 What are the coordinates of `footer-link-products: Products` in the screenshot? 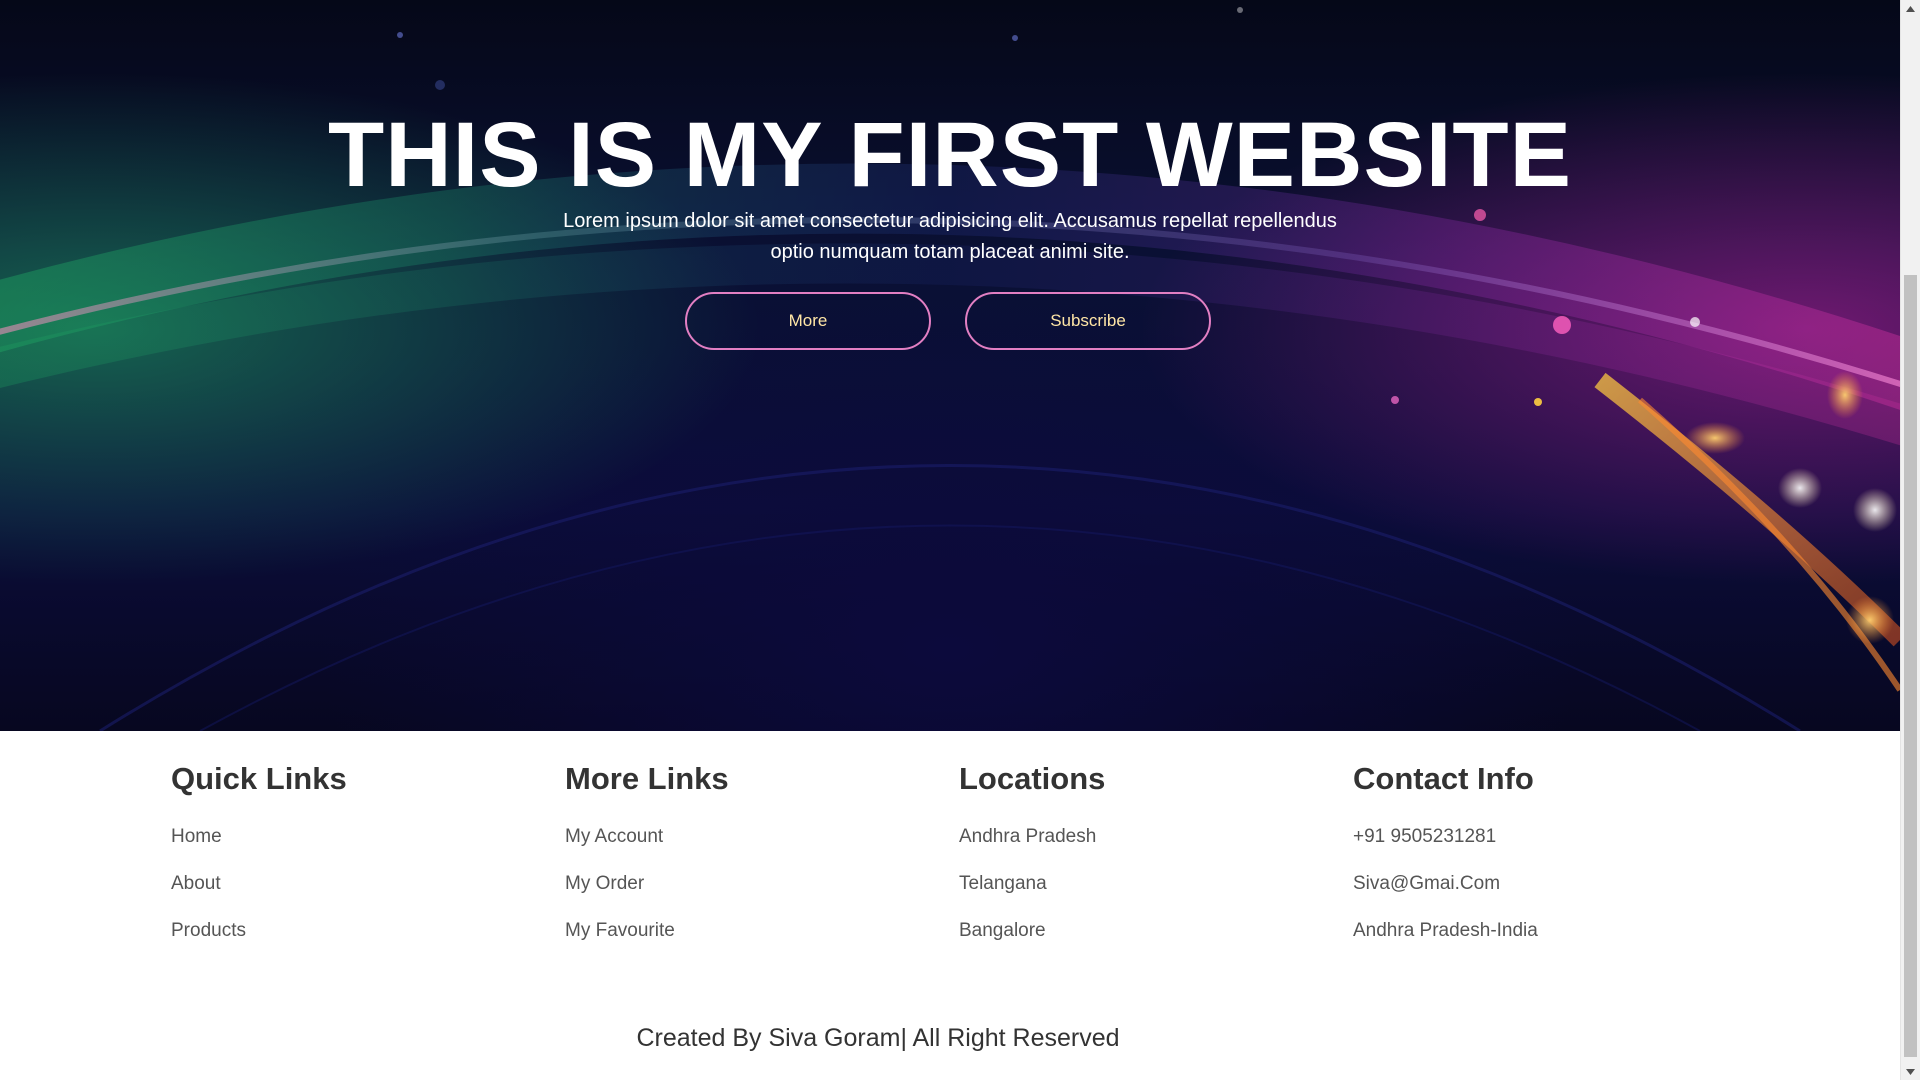 It's located at (208, 930).